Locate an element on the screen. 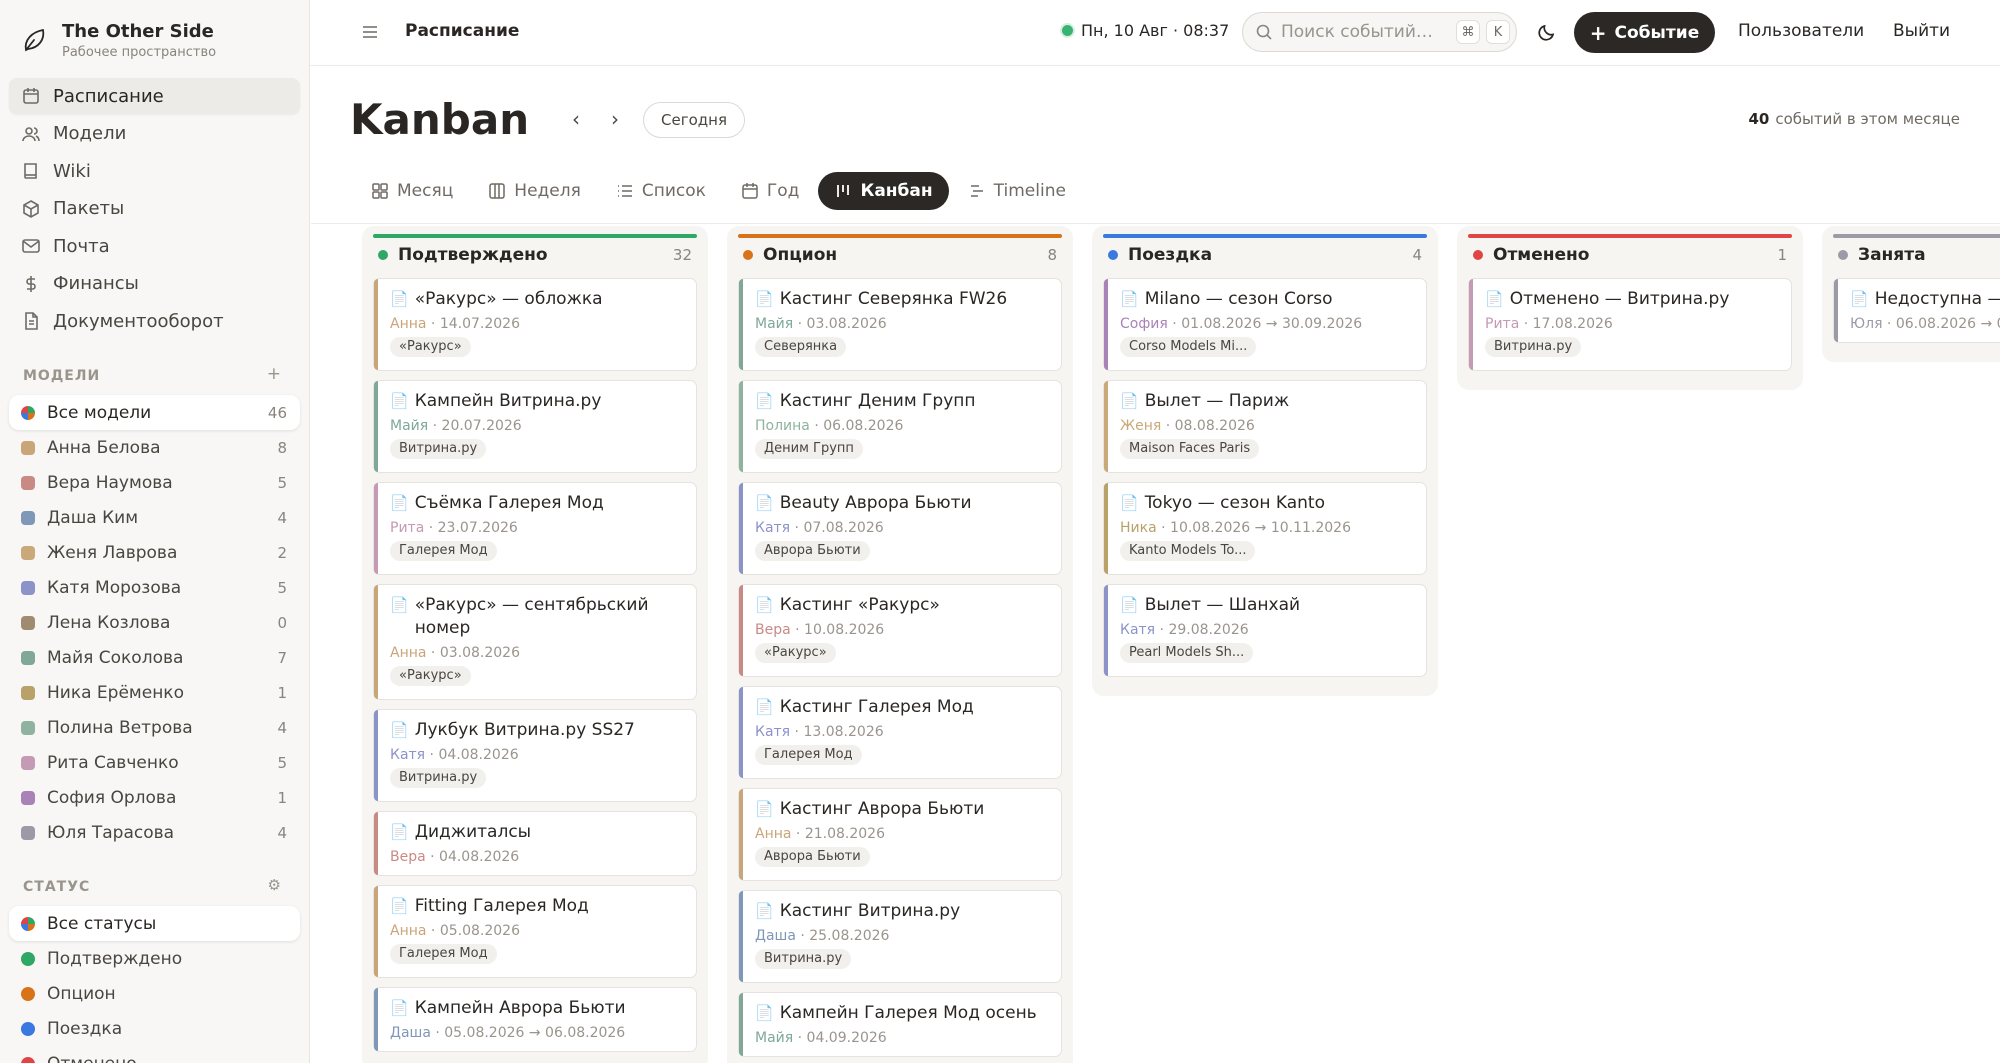 The width and height of the screenshot is (2000, 1063). event-card: 📄 Диджиталсы Вера · 04.08.2026 is located at coordinates (535, 843).